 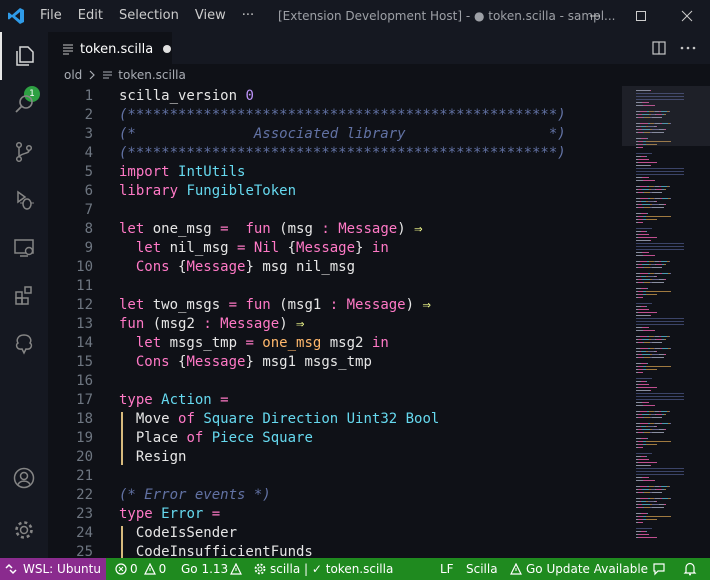 I want to click on code-token: in, so click(x=380, y=343).